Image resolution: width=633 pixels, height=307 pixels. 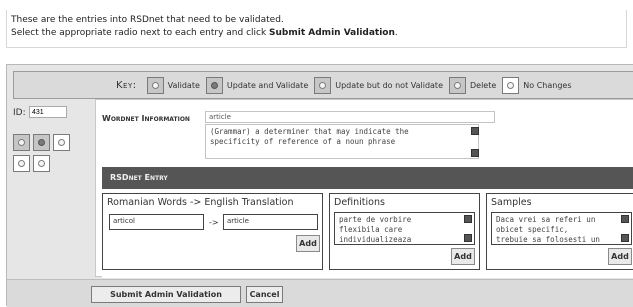 What do you see at coordinates (200, 202) in the screenshot?
I see `translation-title: Romanian Words -> English Translation` at bounding box center [200, 202].